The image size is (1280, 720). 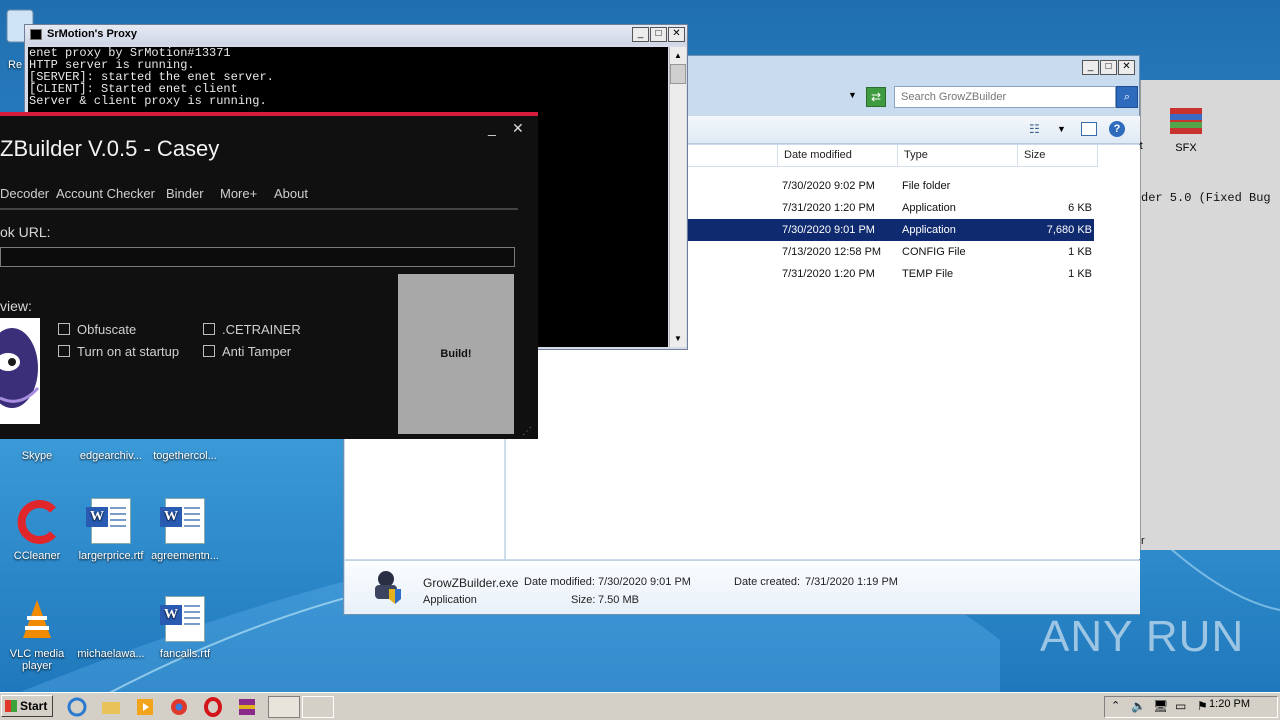 What do you see at coordinates (527, 431) in the screenshot?
I see `resize-grip-icon: ⋰` at bounding box center [527, 431].